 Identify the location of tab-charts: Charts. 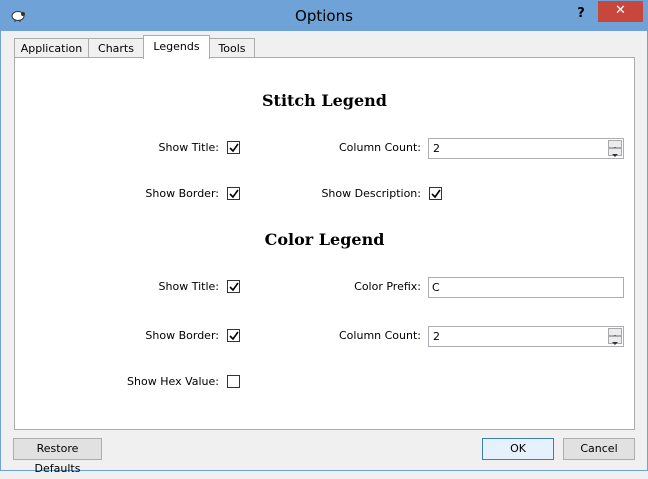
(116, 48).